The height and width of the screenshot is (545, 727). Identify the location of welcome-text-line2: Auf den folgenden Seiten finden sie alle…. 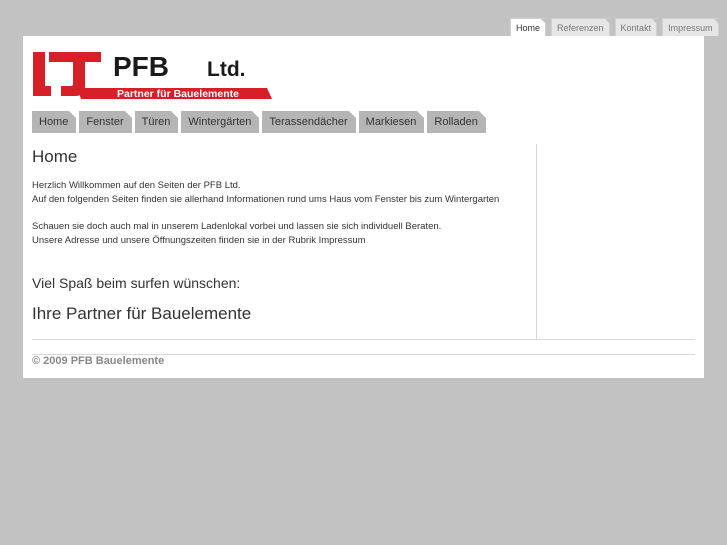
(266, 199).